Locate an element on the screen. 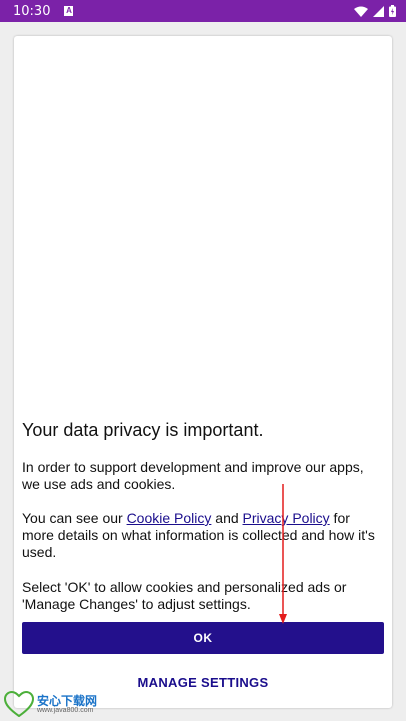  status-left: 10:30 A is located at coordinates (43, 11).